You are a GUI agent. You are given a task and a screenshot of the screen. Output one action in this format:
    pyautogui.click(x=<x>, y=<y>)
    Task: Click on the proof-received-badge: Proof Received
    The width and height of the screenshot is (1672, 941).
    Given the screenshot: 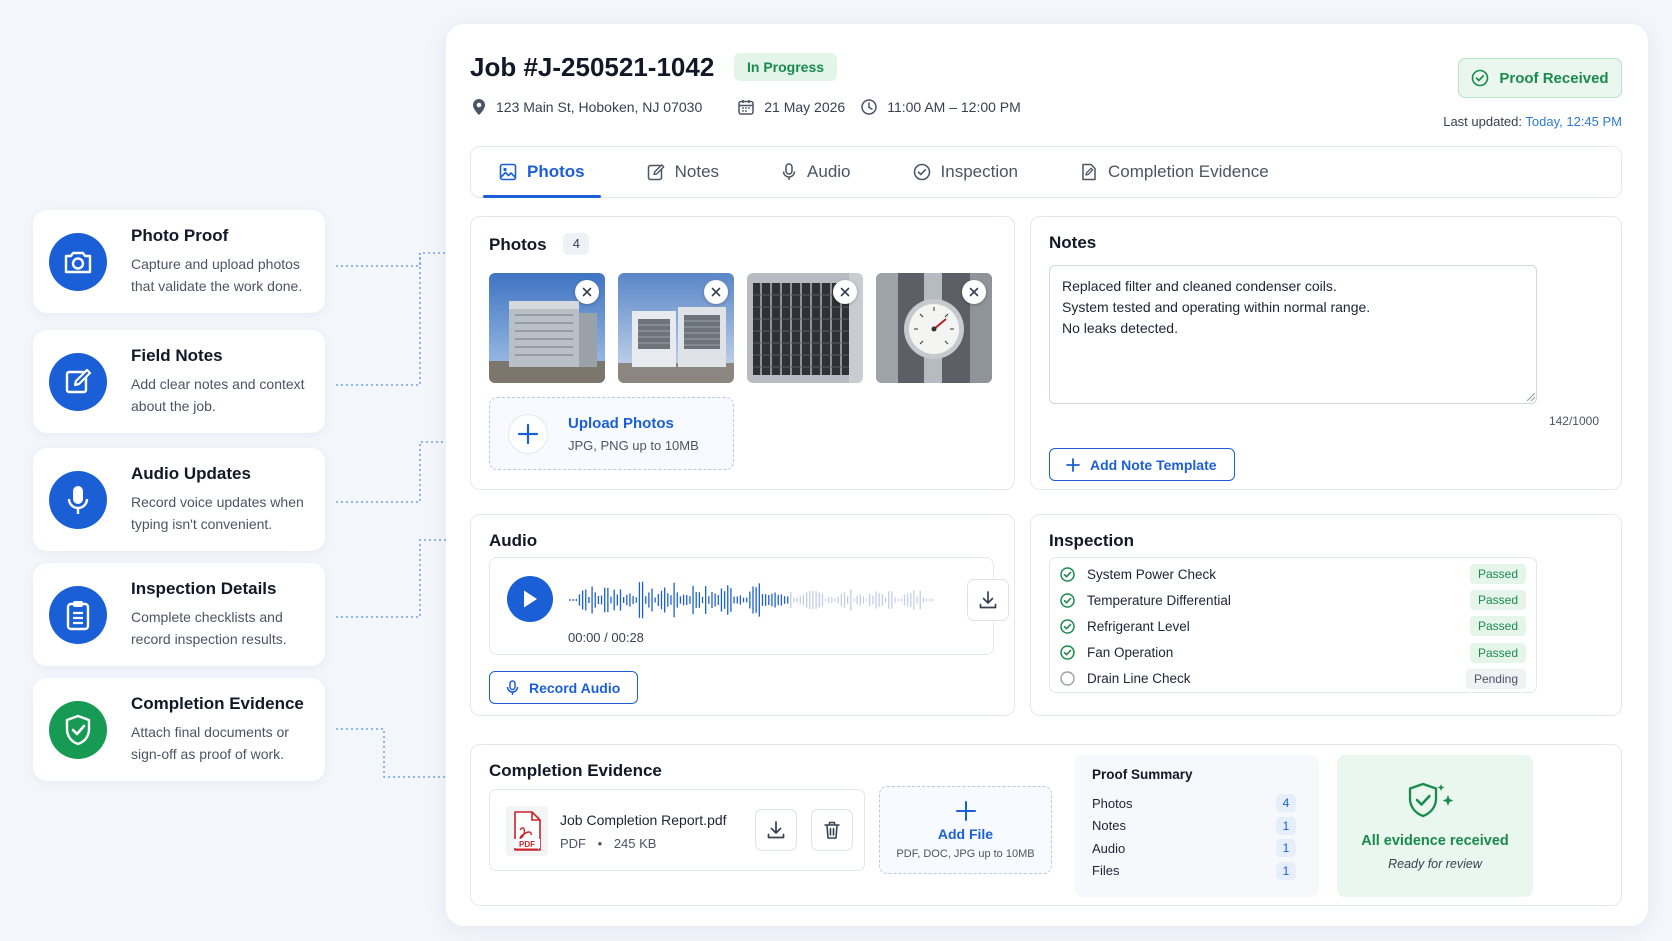 What is the action you would take?
    pyautogui.click(x=1540, y=78)
    